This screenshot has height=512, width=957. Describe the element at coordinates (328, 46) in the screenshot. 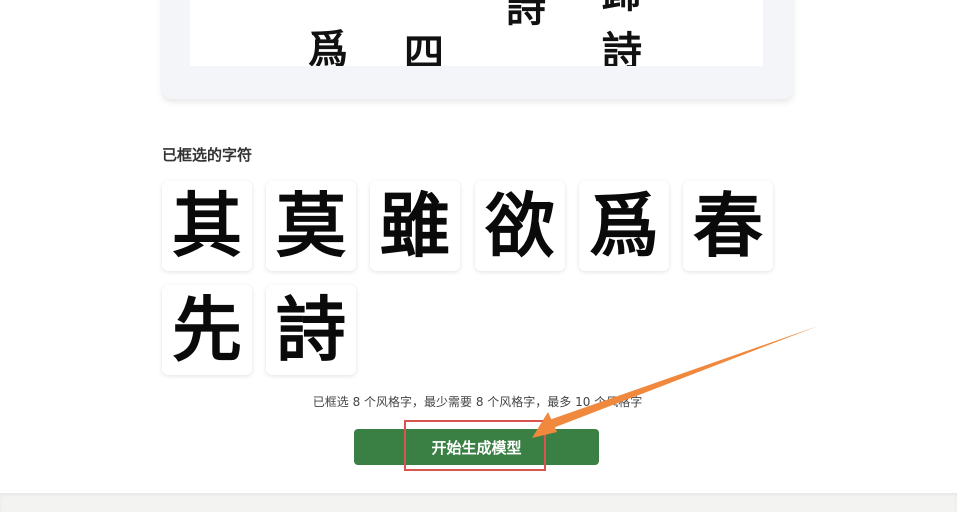

I see `preview-glyph: 爲` at that location.